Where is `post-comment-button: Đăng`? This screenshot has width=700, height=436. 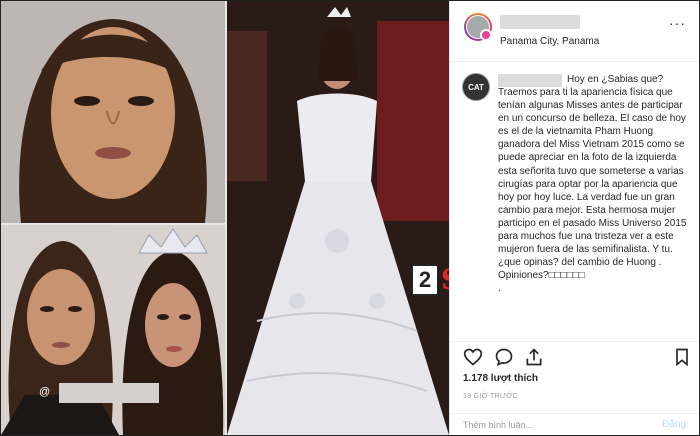 post-comment-button: Đăng is located at coordinates (674, 424).